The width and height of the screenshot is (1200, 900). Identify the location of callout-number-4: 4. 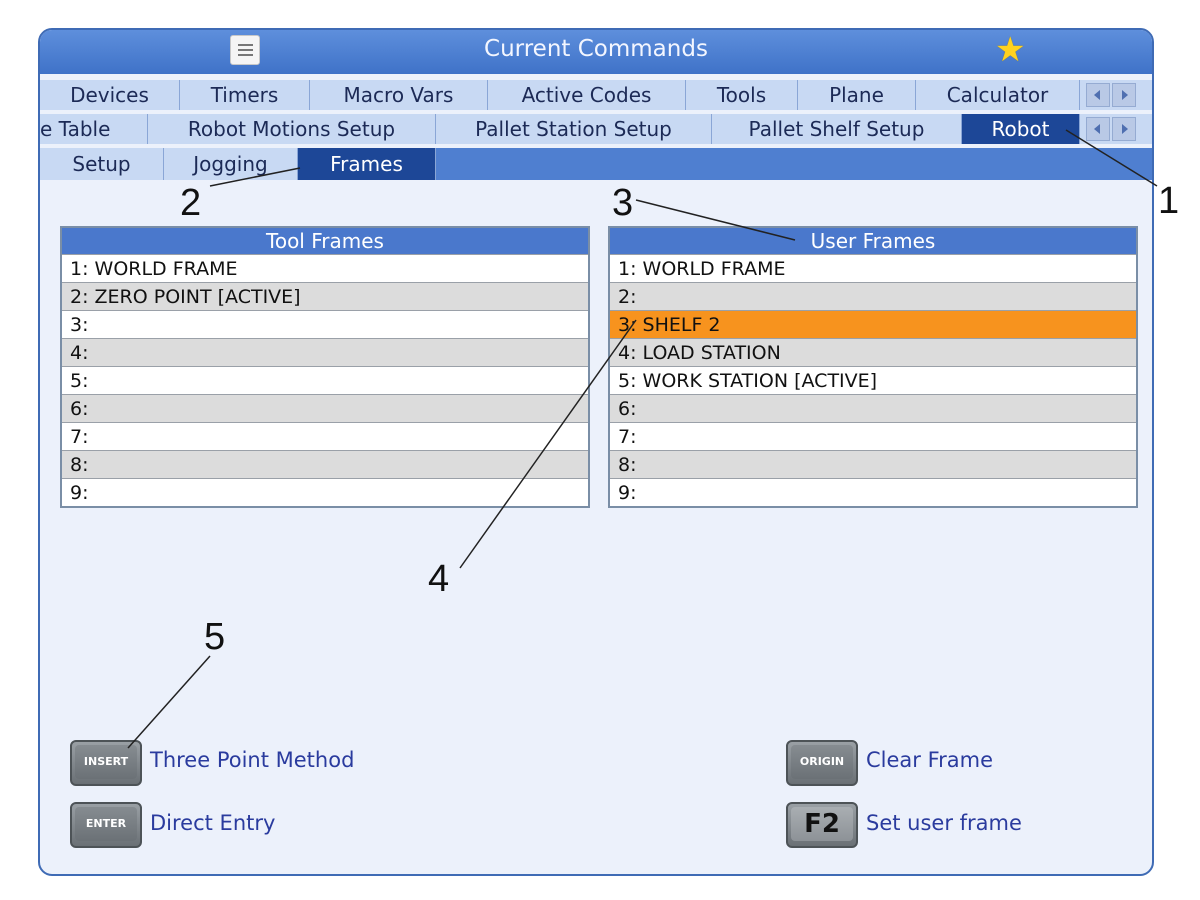
(439, 579).